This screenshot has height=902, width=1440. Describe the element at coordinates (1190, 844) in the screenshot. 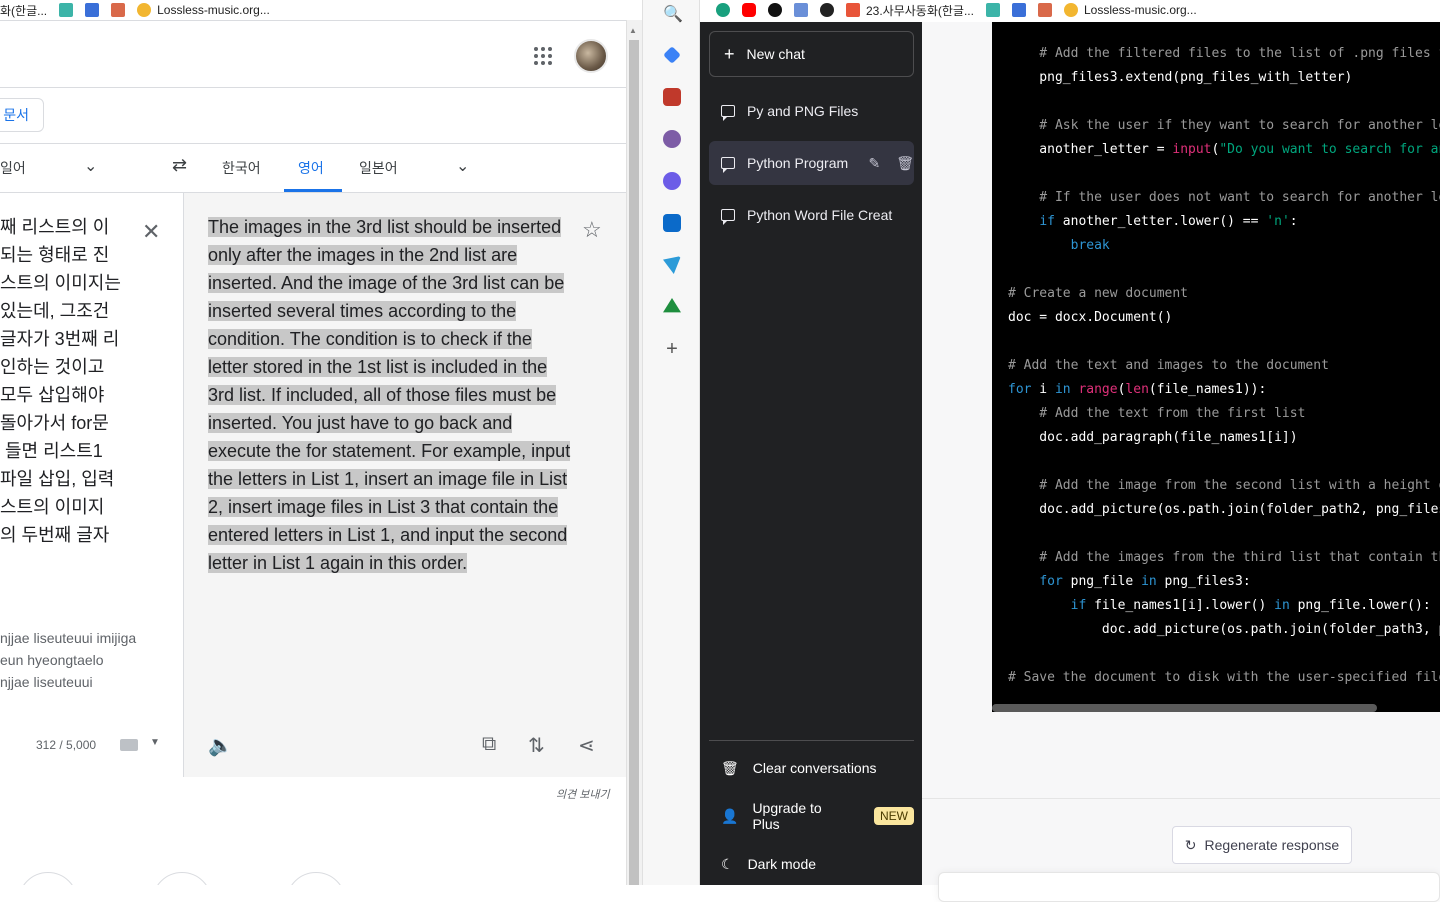

I see `refresh-icon: ↻` at that location.